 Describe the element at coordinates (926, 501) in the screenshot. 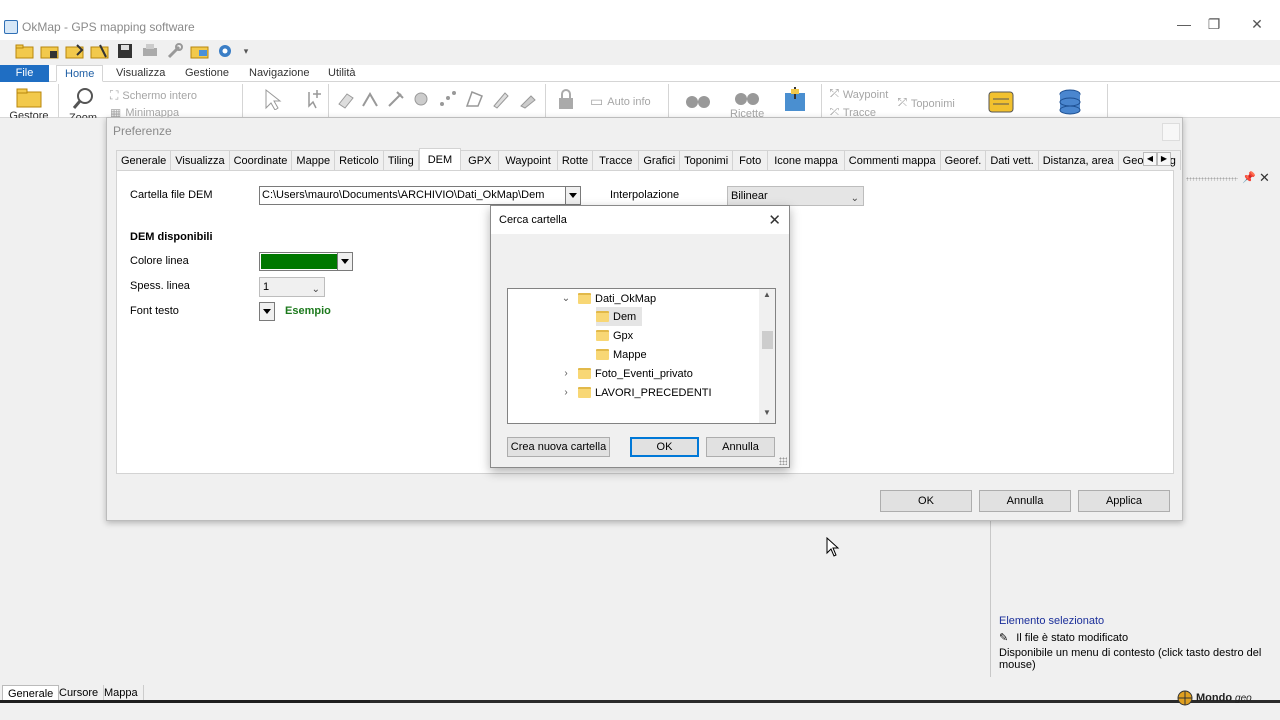

I see `ok-button: OK` at that location.